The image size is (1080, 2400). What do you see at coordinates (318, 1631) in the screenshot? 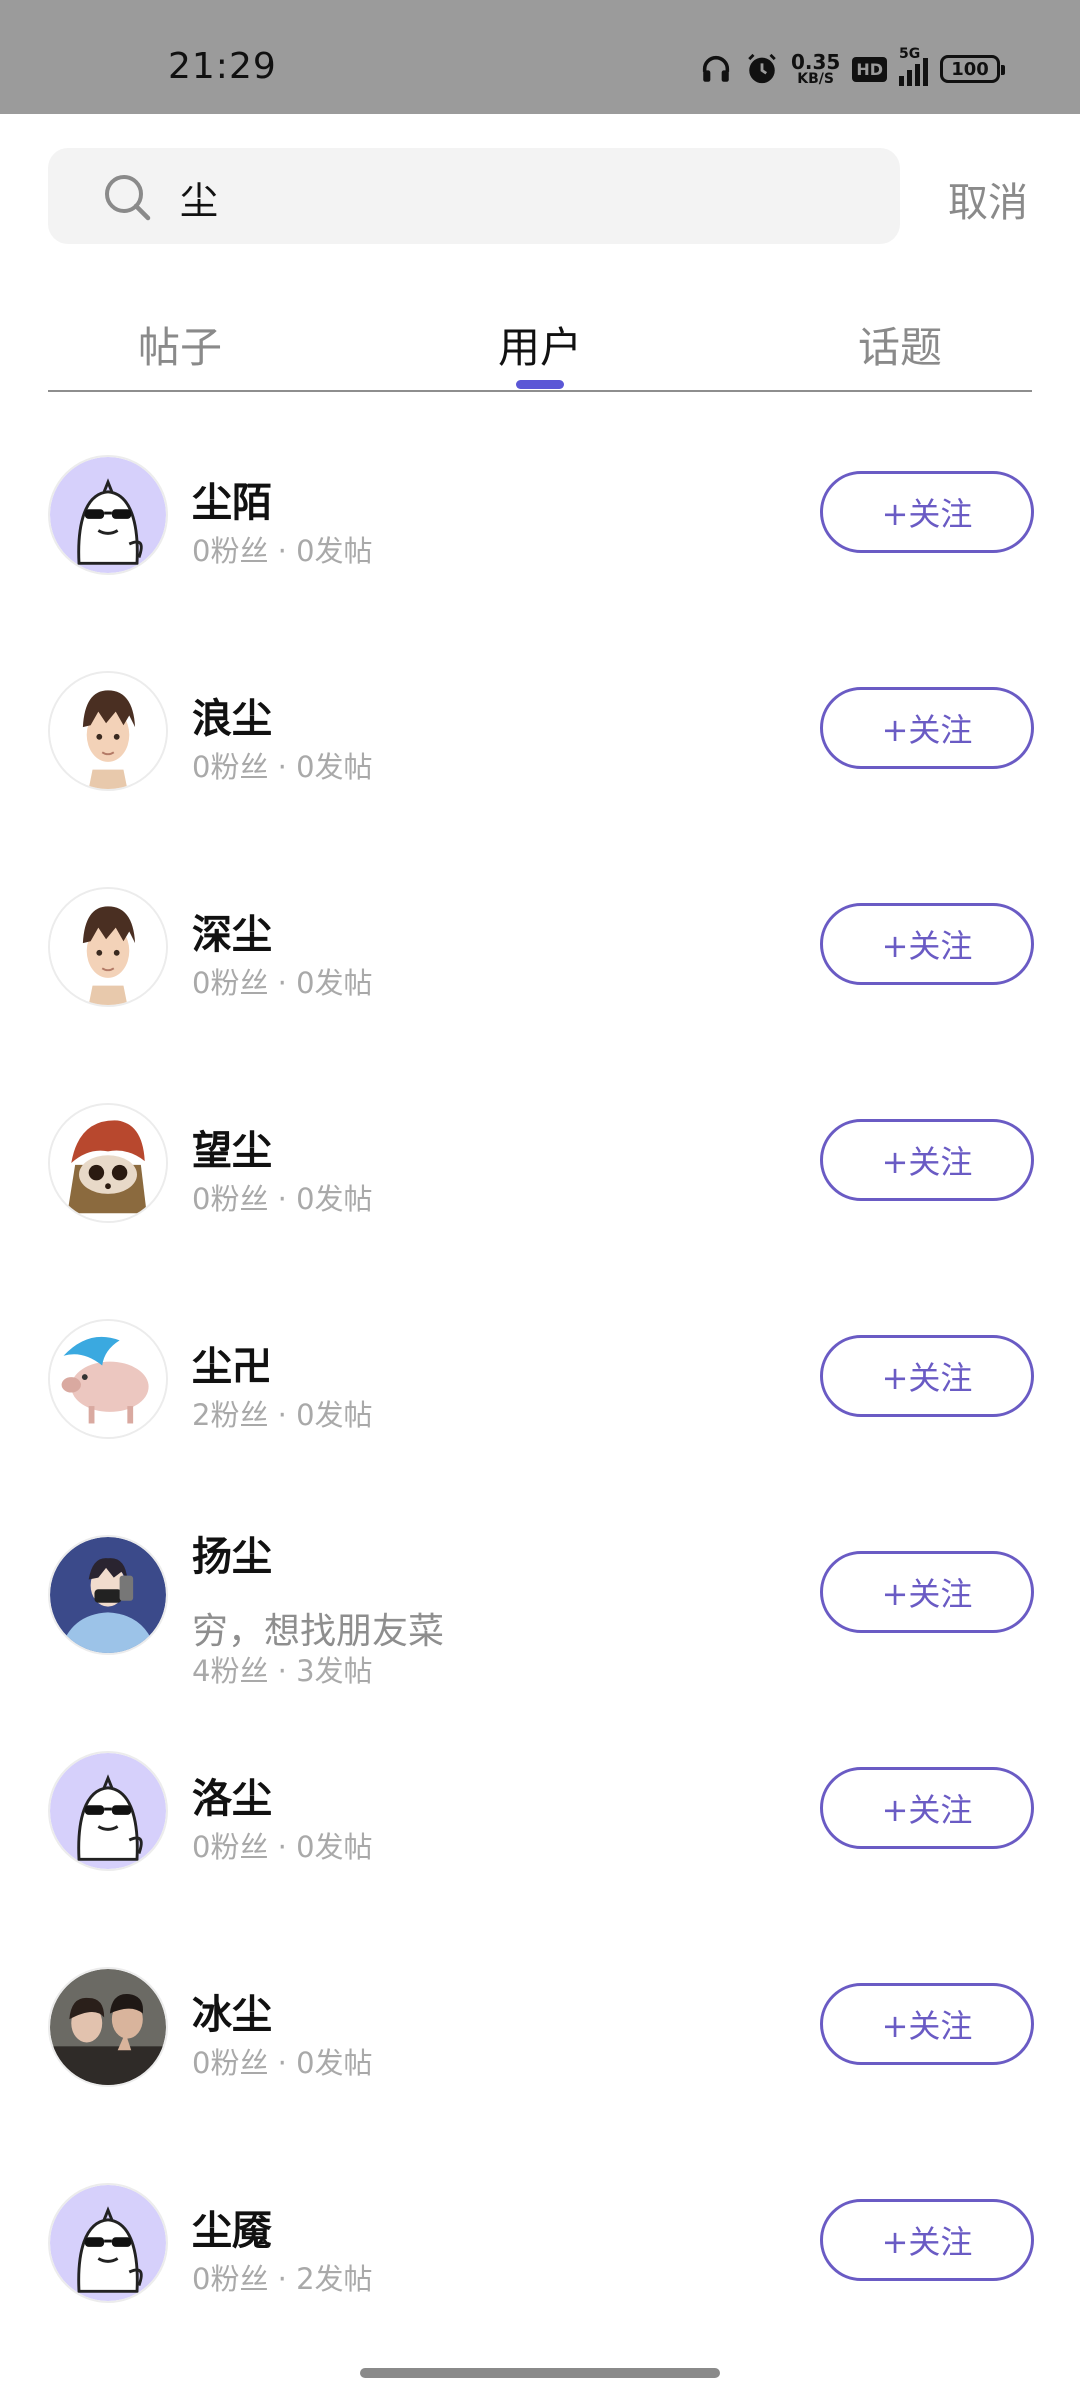
I see `user-bio: 穷，想找朋友菜` at bounding box center [318, 1631].